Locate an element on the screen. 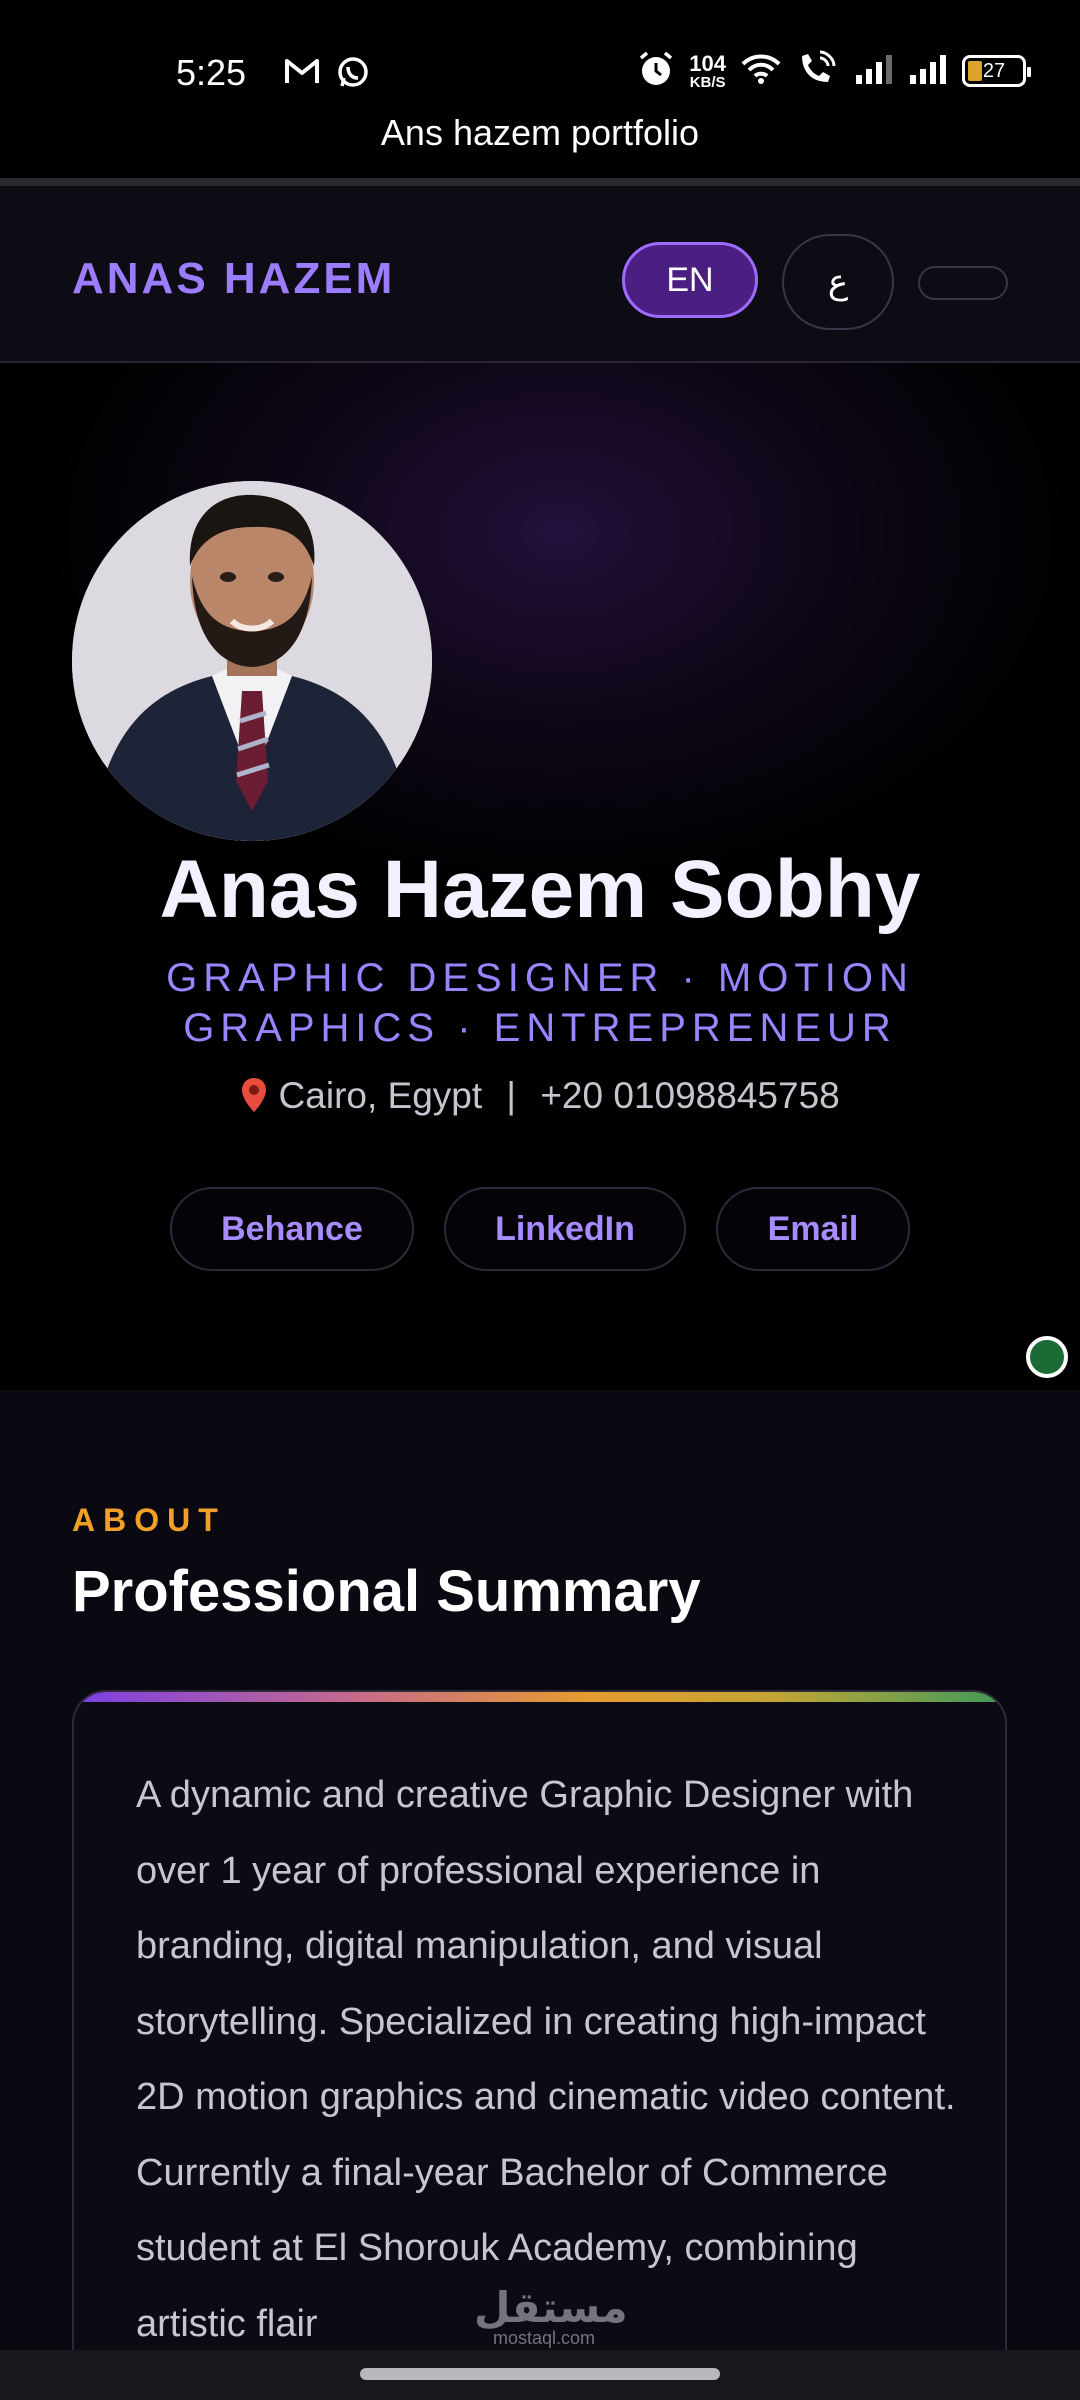 The image size is (1080, 2400). gmail-icon is located at coordinates (302, 73).